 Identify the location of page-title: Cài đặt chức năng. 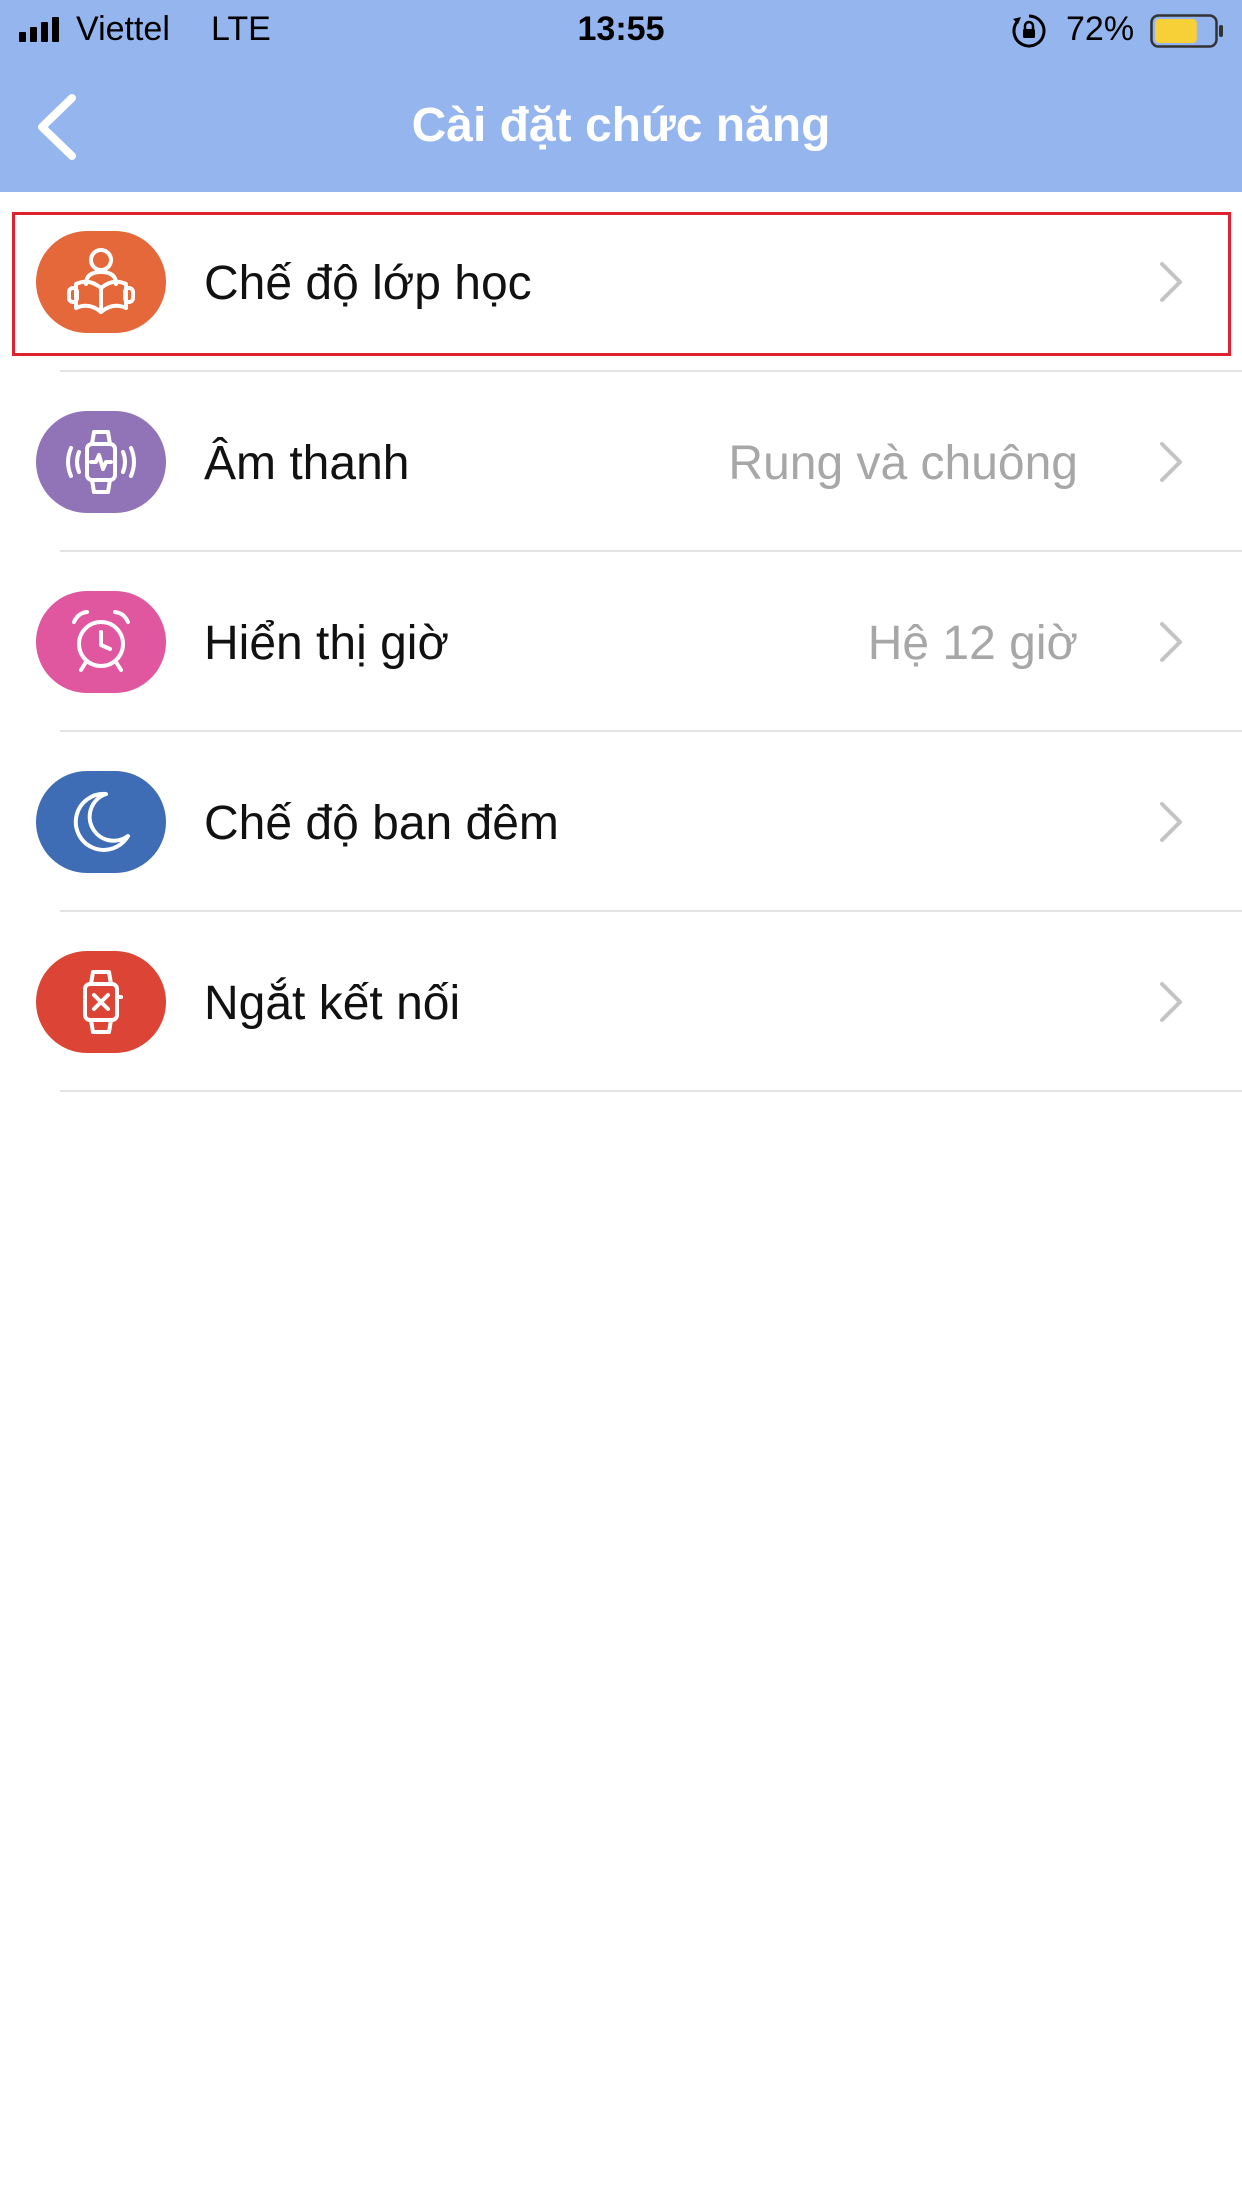
(621, 125).